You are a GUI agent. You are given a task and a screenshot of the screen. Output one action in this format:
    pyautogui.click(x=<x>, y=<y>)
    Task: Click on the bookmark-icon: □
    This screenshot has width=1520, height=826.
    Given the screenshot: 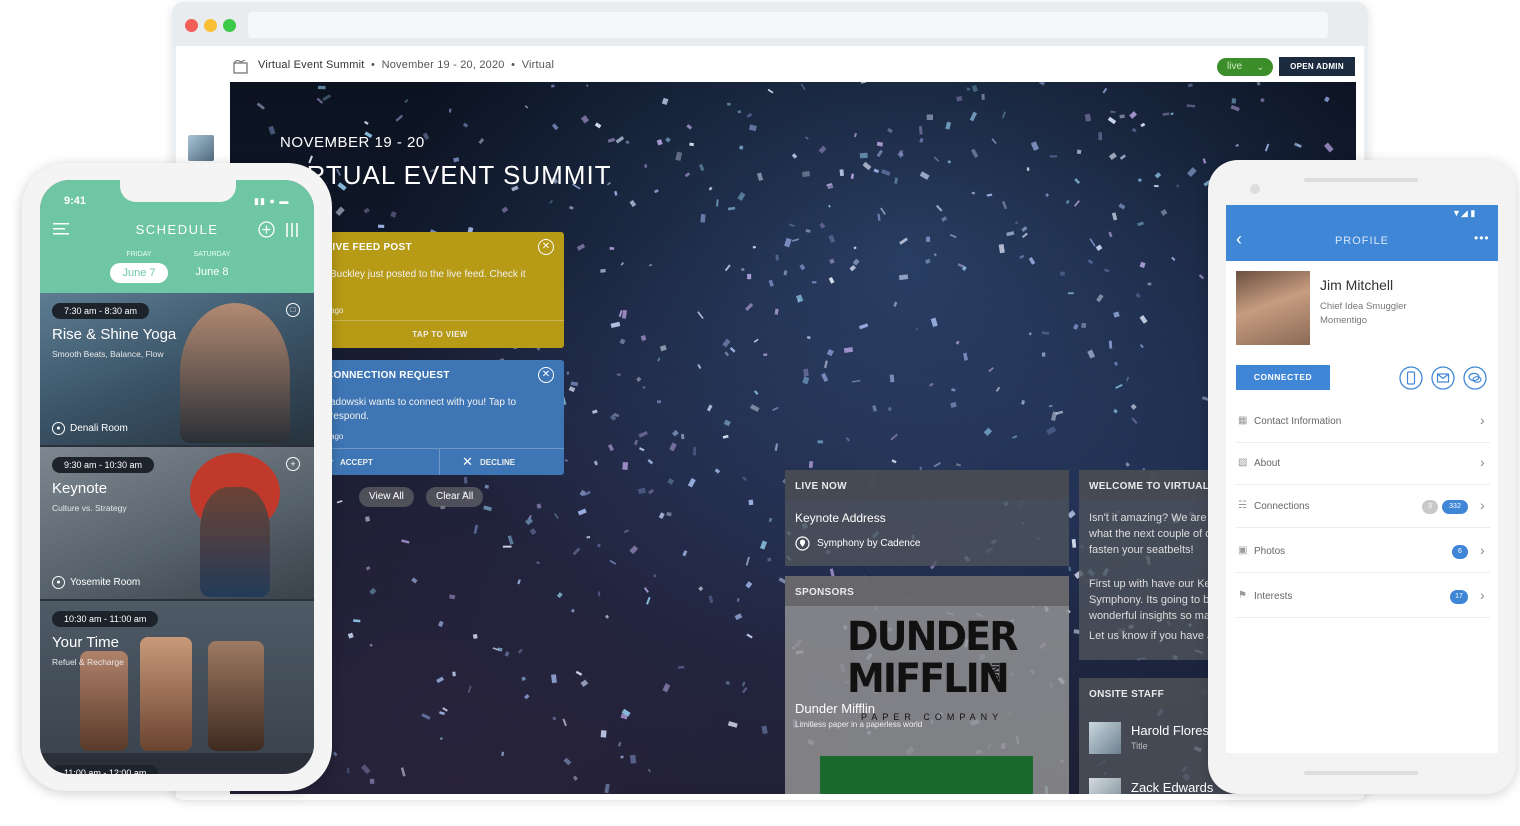 What is the action you would take?
    pyautogui.click(x=293, y=310)
    